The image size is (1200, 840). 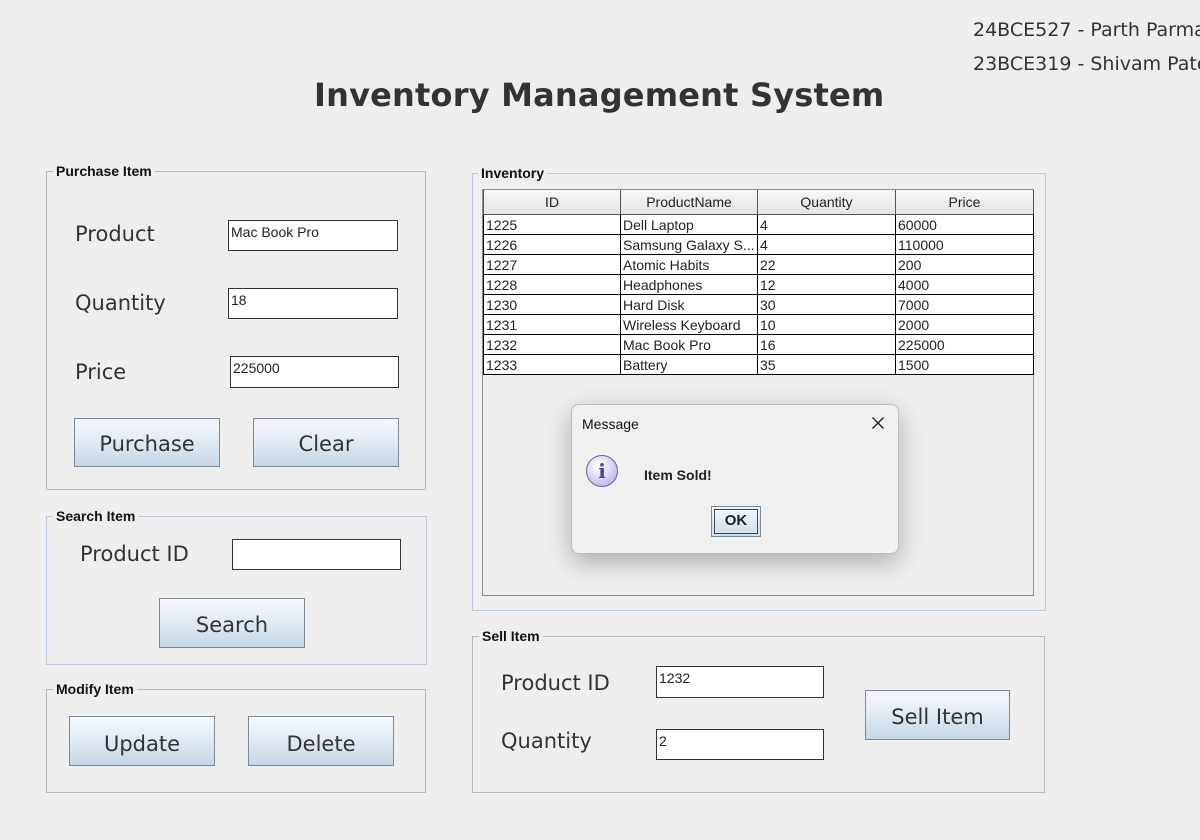 What do you see at coordinates (313, 235) in the screenshot?
I see `product-input: Mac Book Pro` at bounding box center [313, 235].